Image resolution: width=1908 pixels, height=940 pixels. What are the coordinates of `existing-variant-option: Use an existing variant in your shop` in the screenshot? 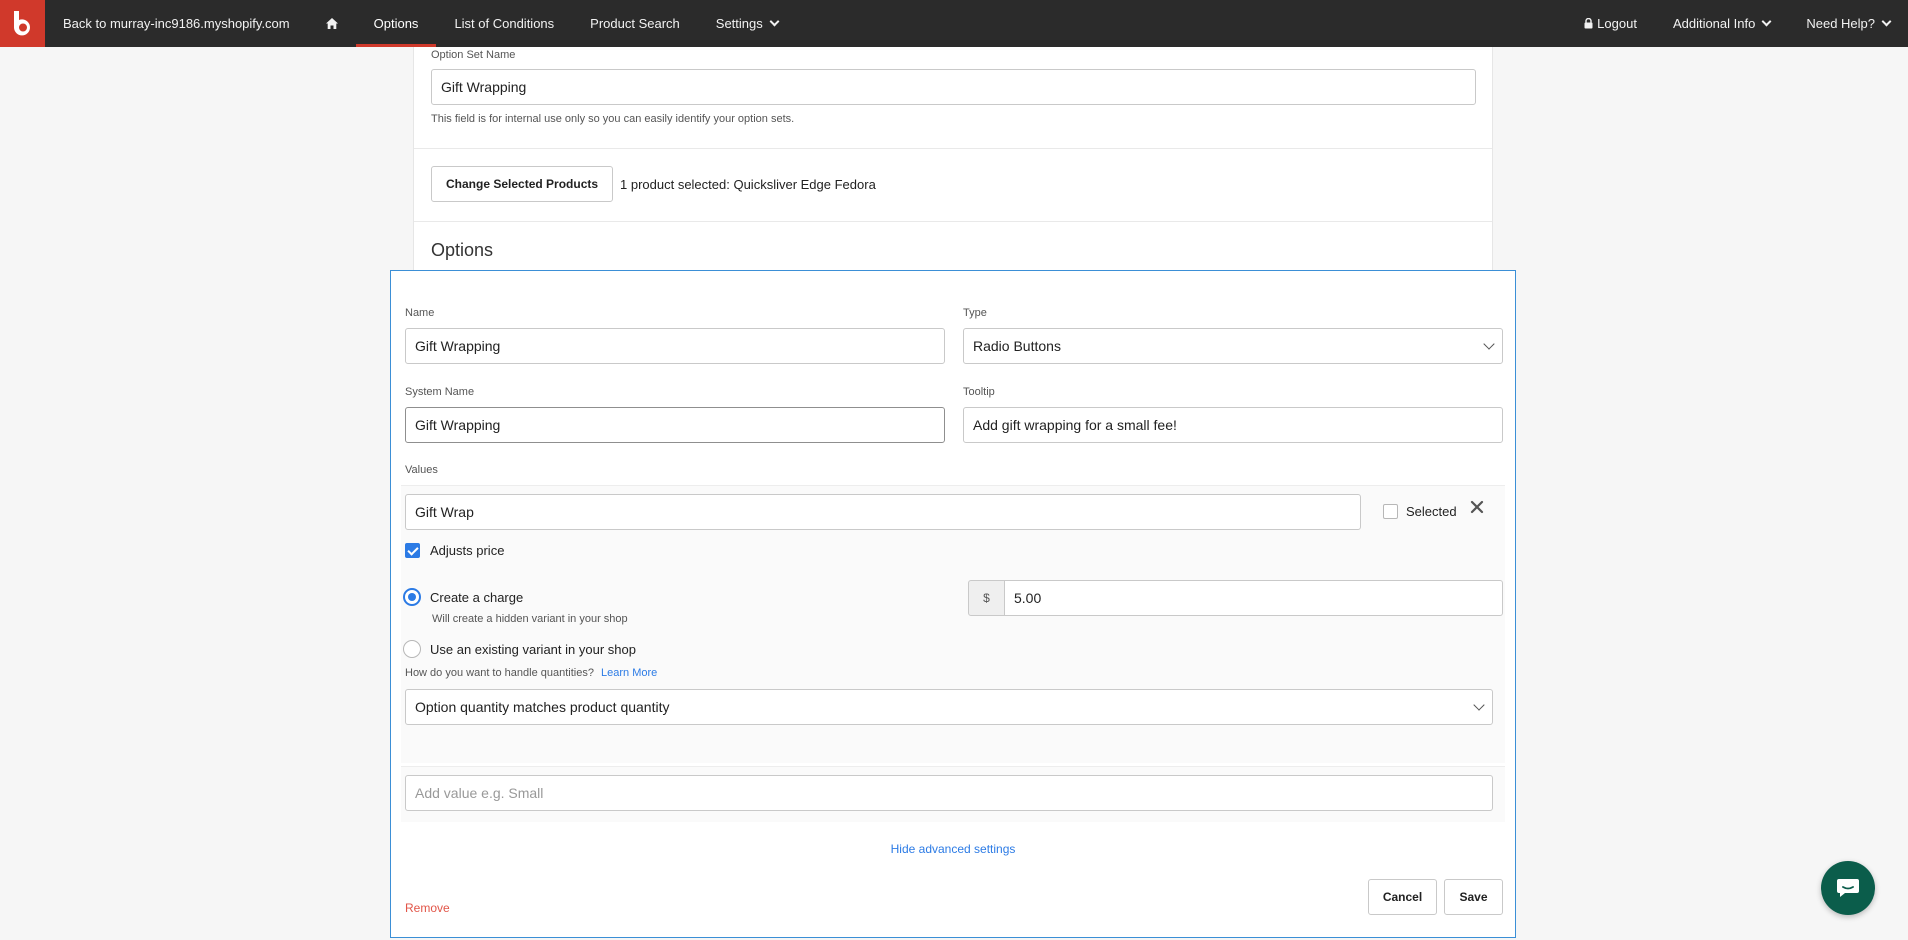 It's located at (519, 649).